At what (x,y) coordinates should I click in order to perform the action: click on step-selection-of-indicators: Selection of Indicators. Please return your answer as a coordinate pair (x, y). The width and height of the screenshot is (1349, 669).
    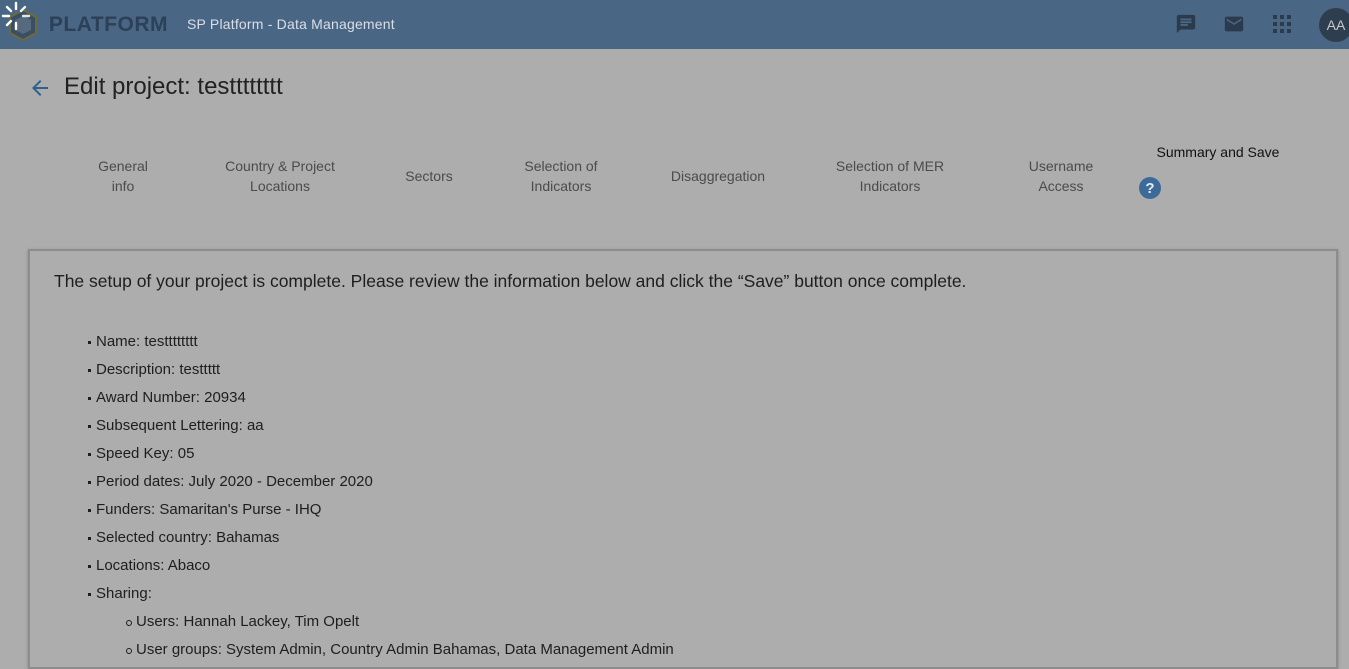
    Looking at the image, I should click on (561, 176).